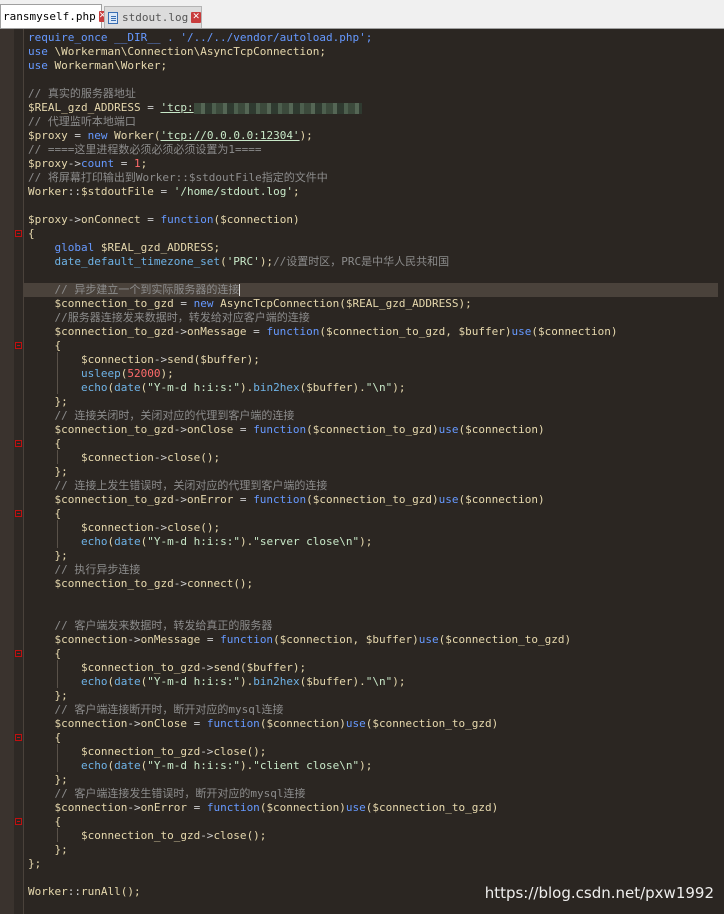 This screenshot has height=914, width=724. What do you see at coordinates (150, 625) in the screenshot?
I see `code-comment: // 客户端发来数据时，转发给真正的服务器` at bounding box center [150, 625].